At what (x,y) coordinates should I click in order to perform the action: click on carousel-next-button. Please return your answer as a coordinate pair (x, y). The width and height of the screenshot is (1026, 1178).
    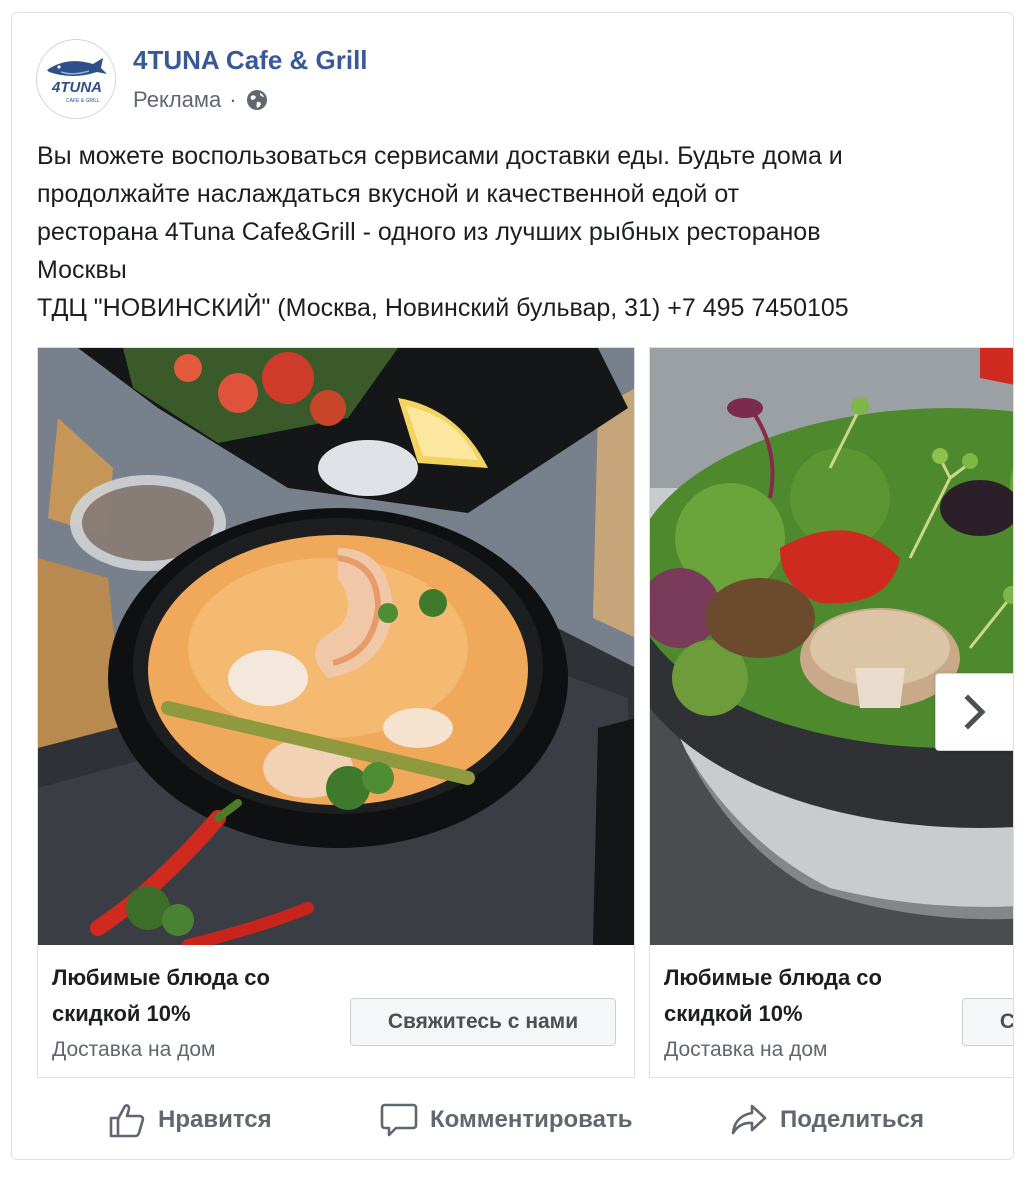
    Looking at the image, I should click on (974, 712).